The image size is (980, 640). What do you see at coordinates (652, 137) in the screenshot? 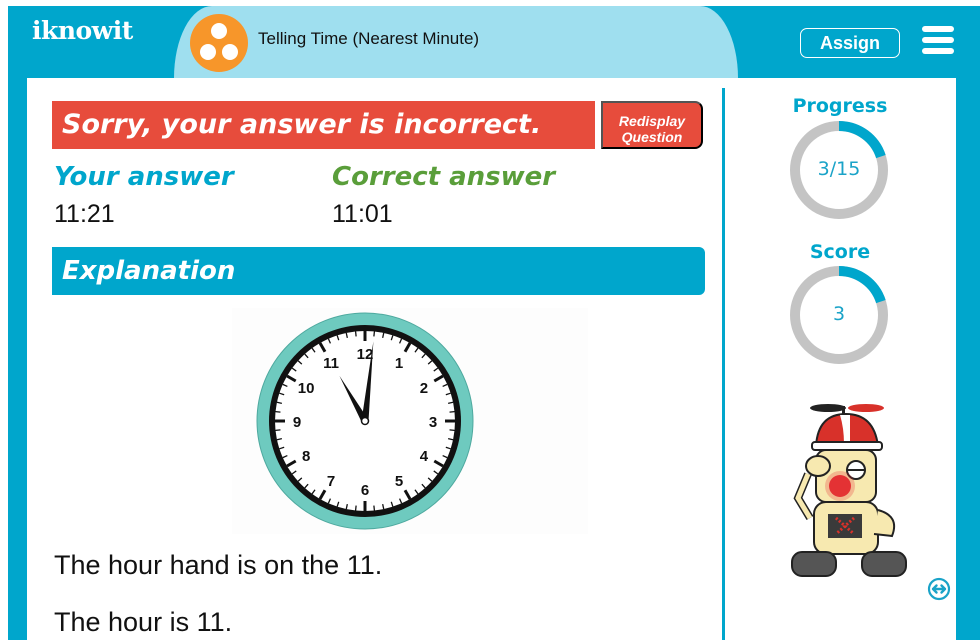
I see `redisplay-label-2: Question` at bounding box center [652, 137].